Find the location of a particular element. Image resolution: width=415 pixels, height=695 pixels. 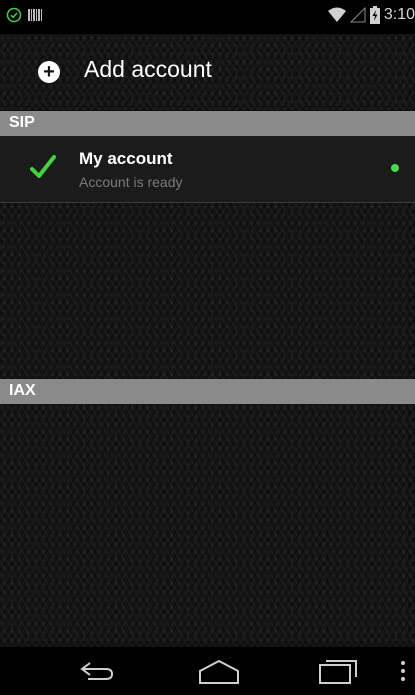

home-icon is located at coordinates (219, 671).